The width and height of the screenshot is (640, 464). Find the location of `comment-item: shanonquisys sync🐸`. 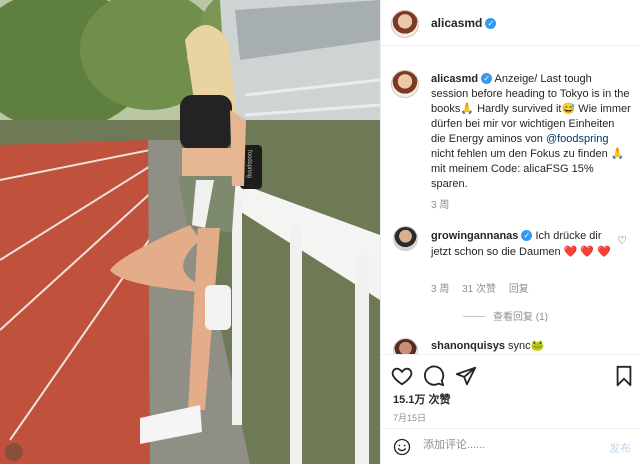

comment-item: shanonquisys sync🐸 is located at coordinates (510, 345).